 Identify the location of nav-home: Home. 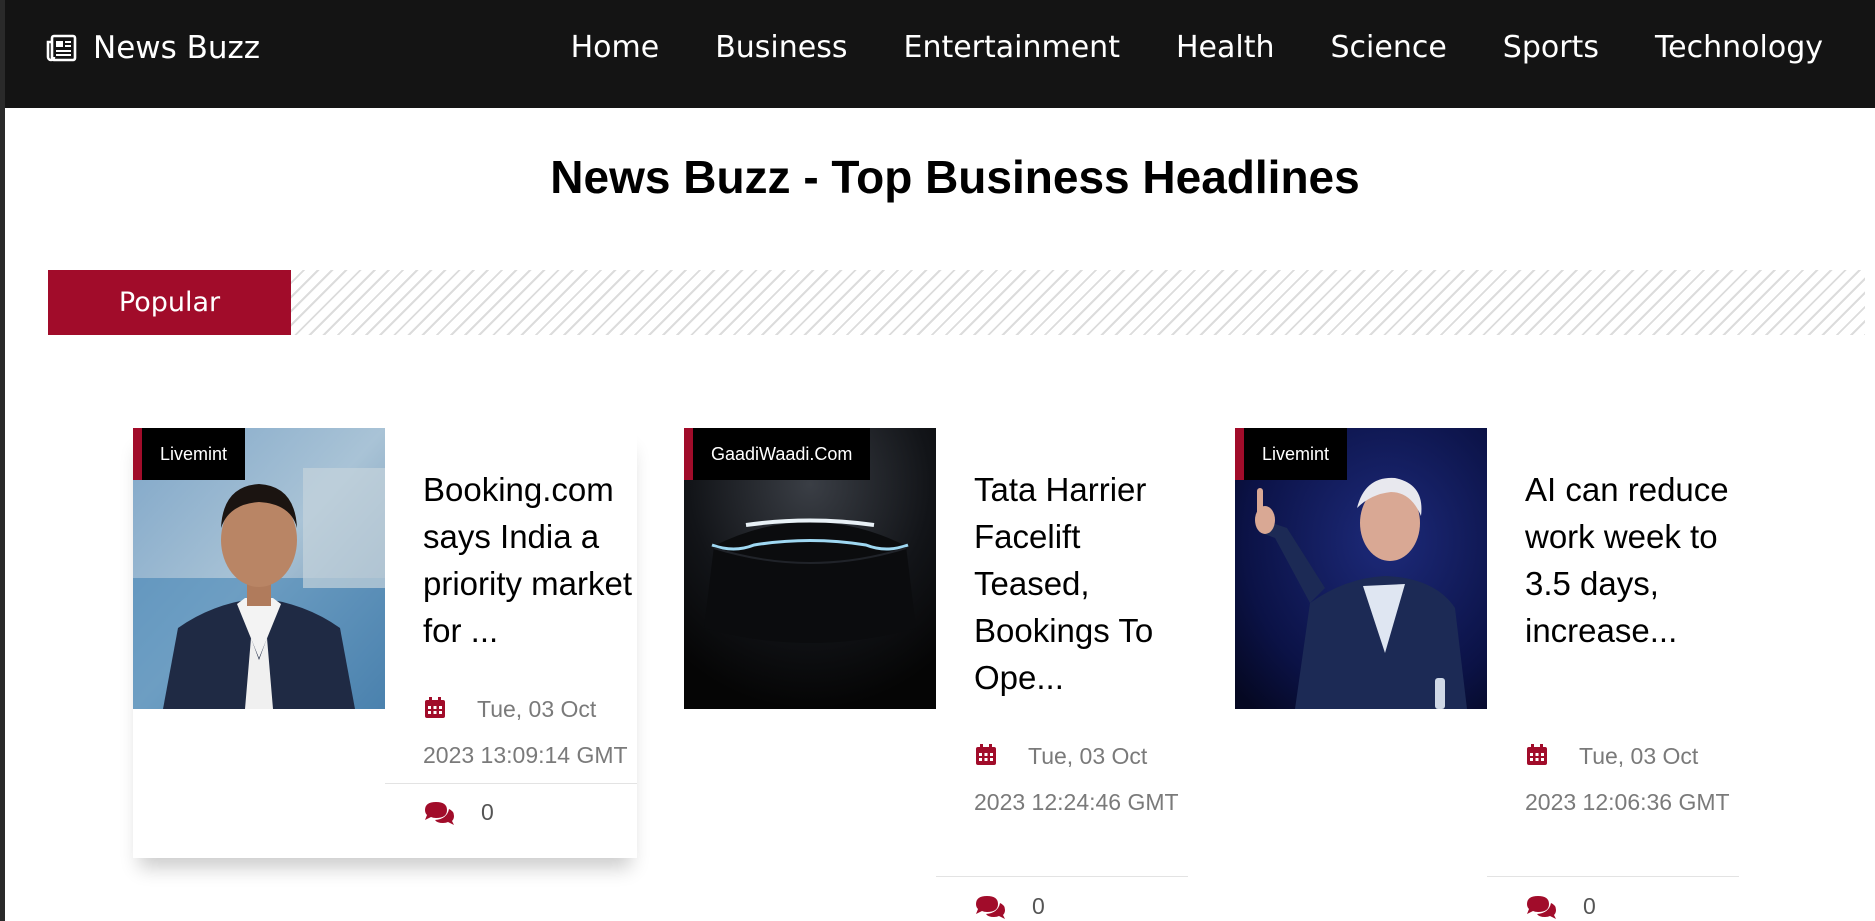
(615, 48).